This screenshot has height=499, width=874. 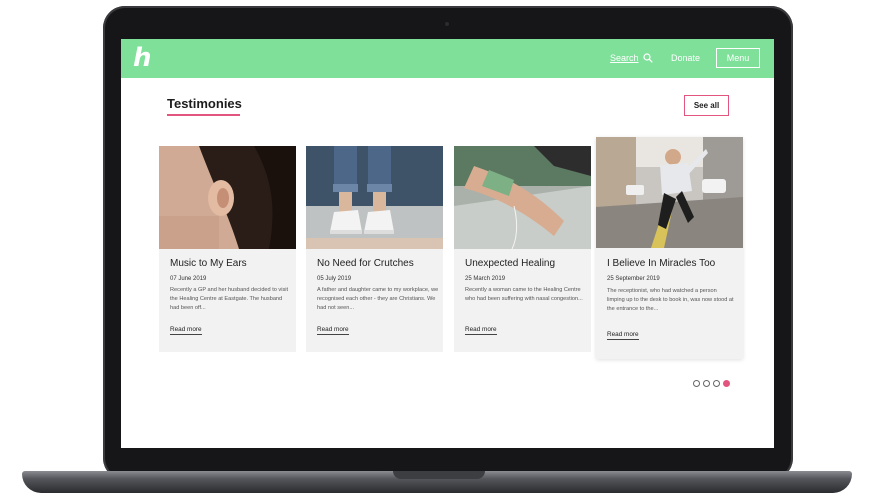 I want to click on card-date: 25 March 2019, so click(x=485, y=279).